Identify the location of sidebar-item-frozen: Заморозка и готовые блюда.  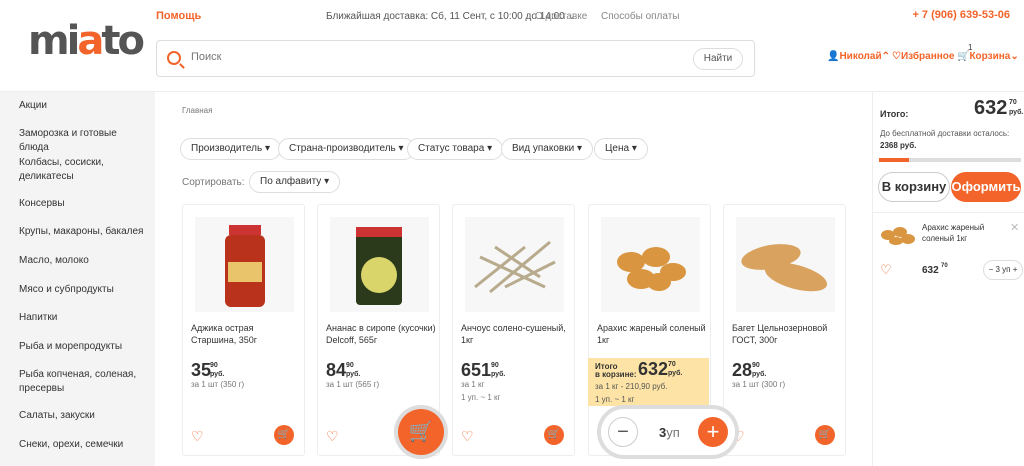
(84, 141).